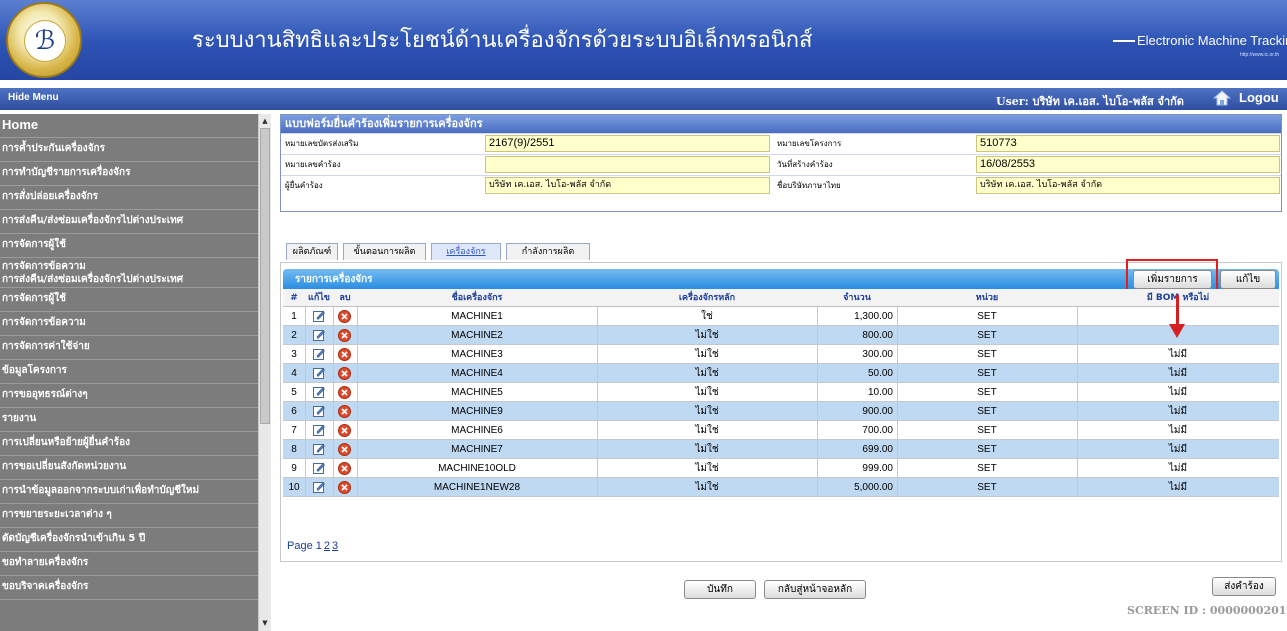  Describe the element at coordinates (129, 540) in the screenshot. I see `sidebar-item-write-off-machines: ตัดบัญชีเครื่องจักรนำเข้าเกิน 5 ปี` at that location.